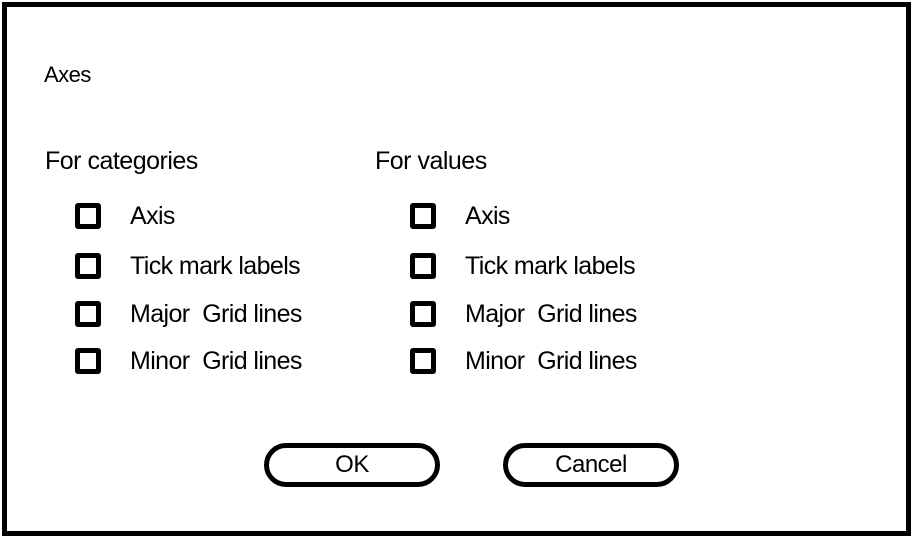  Describe the element at coordinates (215, 265) in the screenshot. I see `categories-tick-mark-labels-label: Tick mark labels` at that location.